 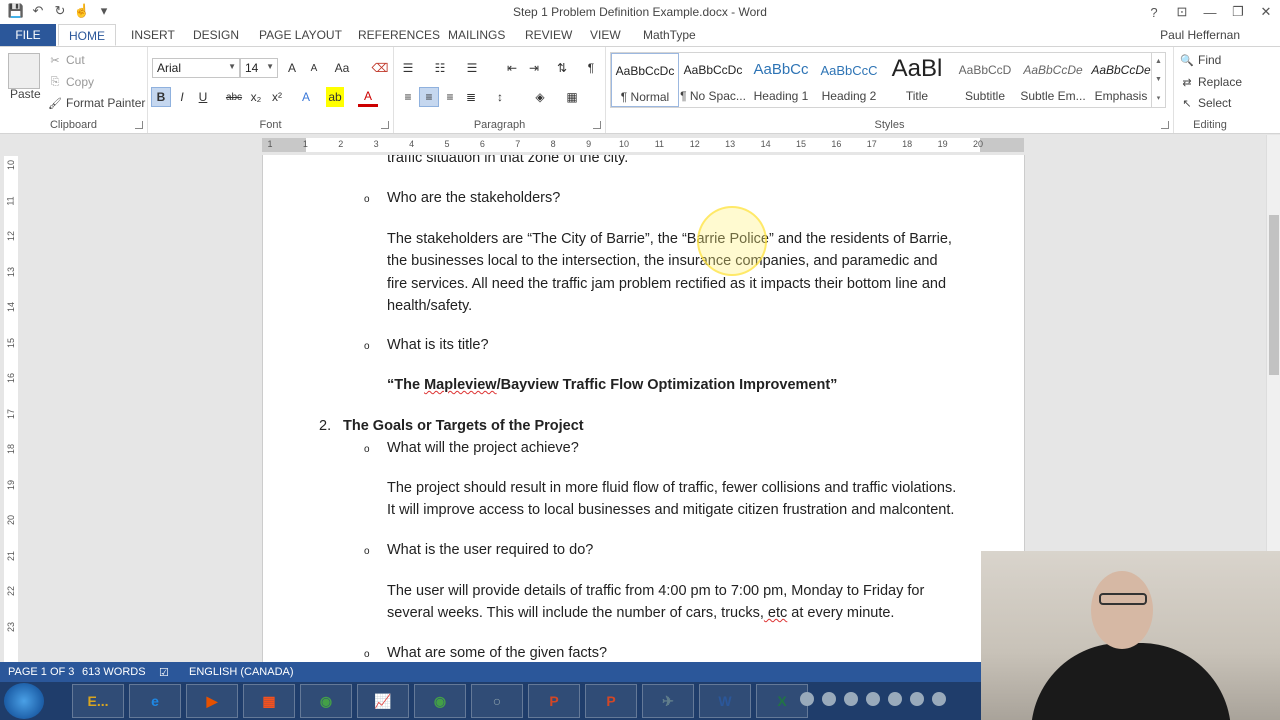 I want to click on align-right-icon: ≡, so click(x=450, y=97).